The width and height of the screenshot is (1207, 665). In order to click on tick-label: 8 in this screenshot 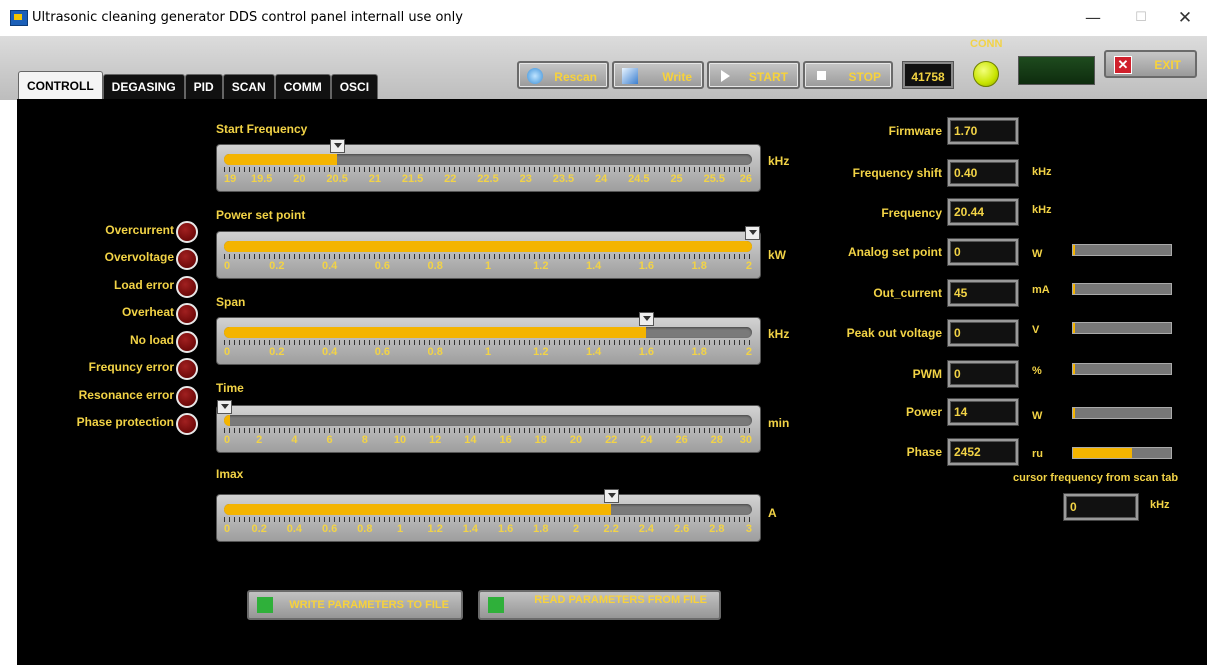, I will do `click(364, 440)`.